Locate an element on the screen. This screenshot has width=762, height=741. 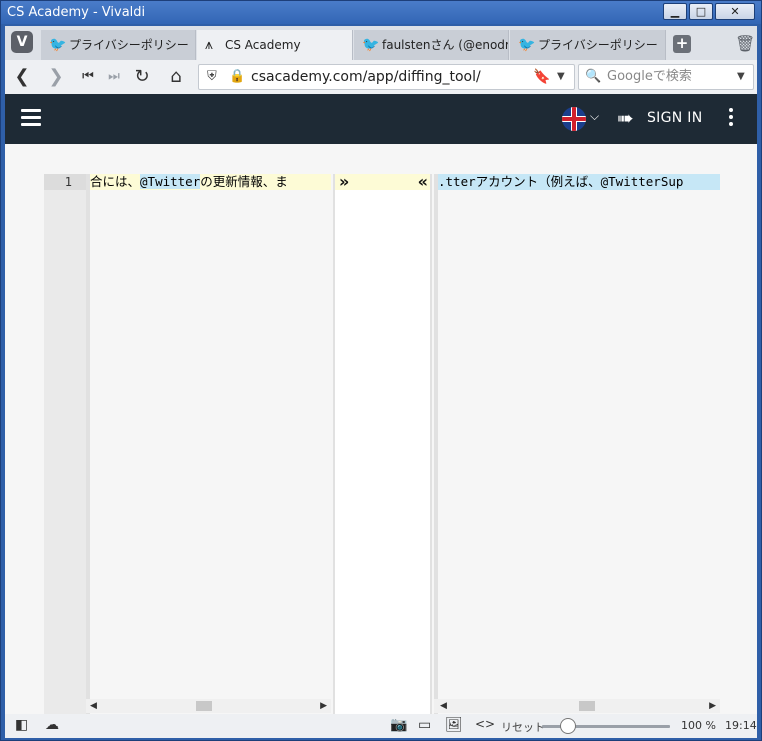
panel-toggle-icon: ◧ is located at coordinates (21, 725).